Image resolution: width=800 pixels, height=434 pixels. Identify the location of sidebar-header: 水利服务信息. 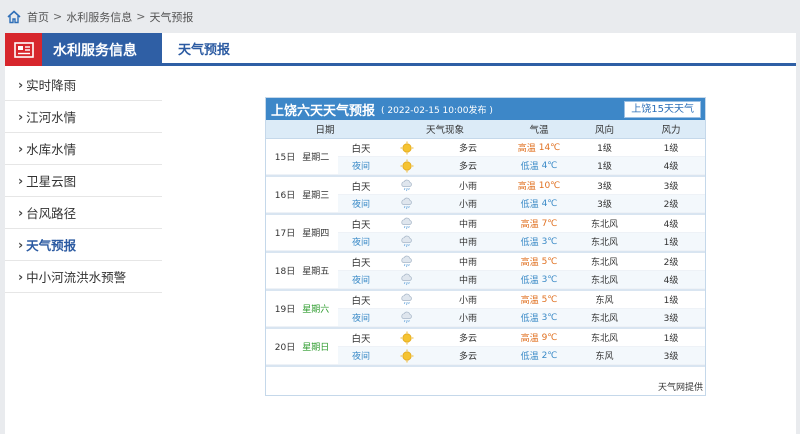
(83, 49).